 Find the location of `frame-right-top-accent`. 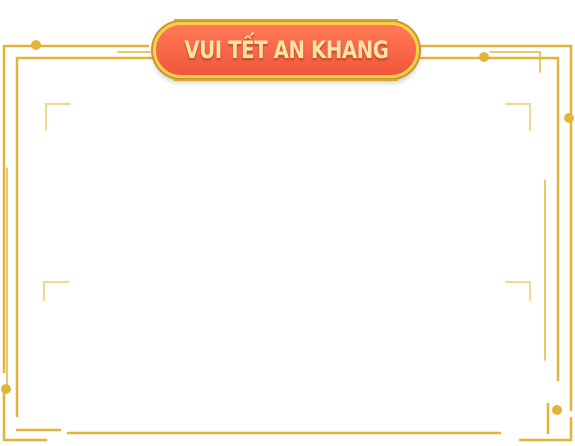

frame-right-top-accent is located at coordinates (515, 62).